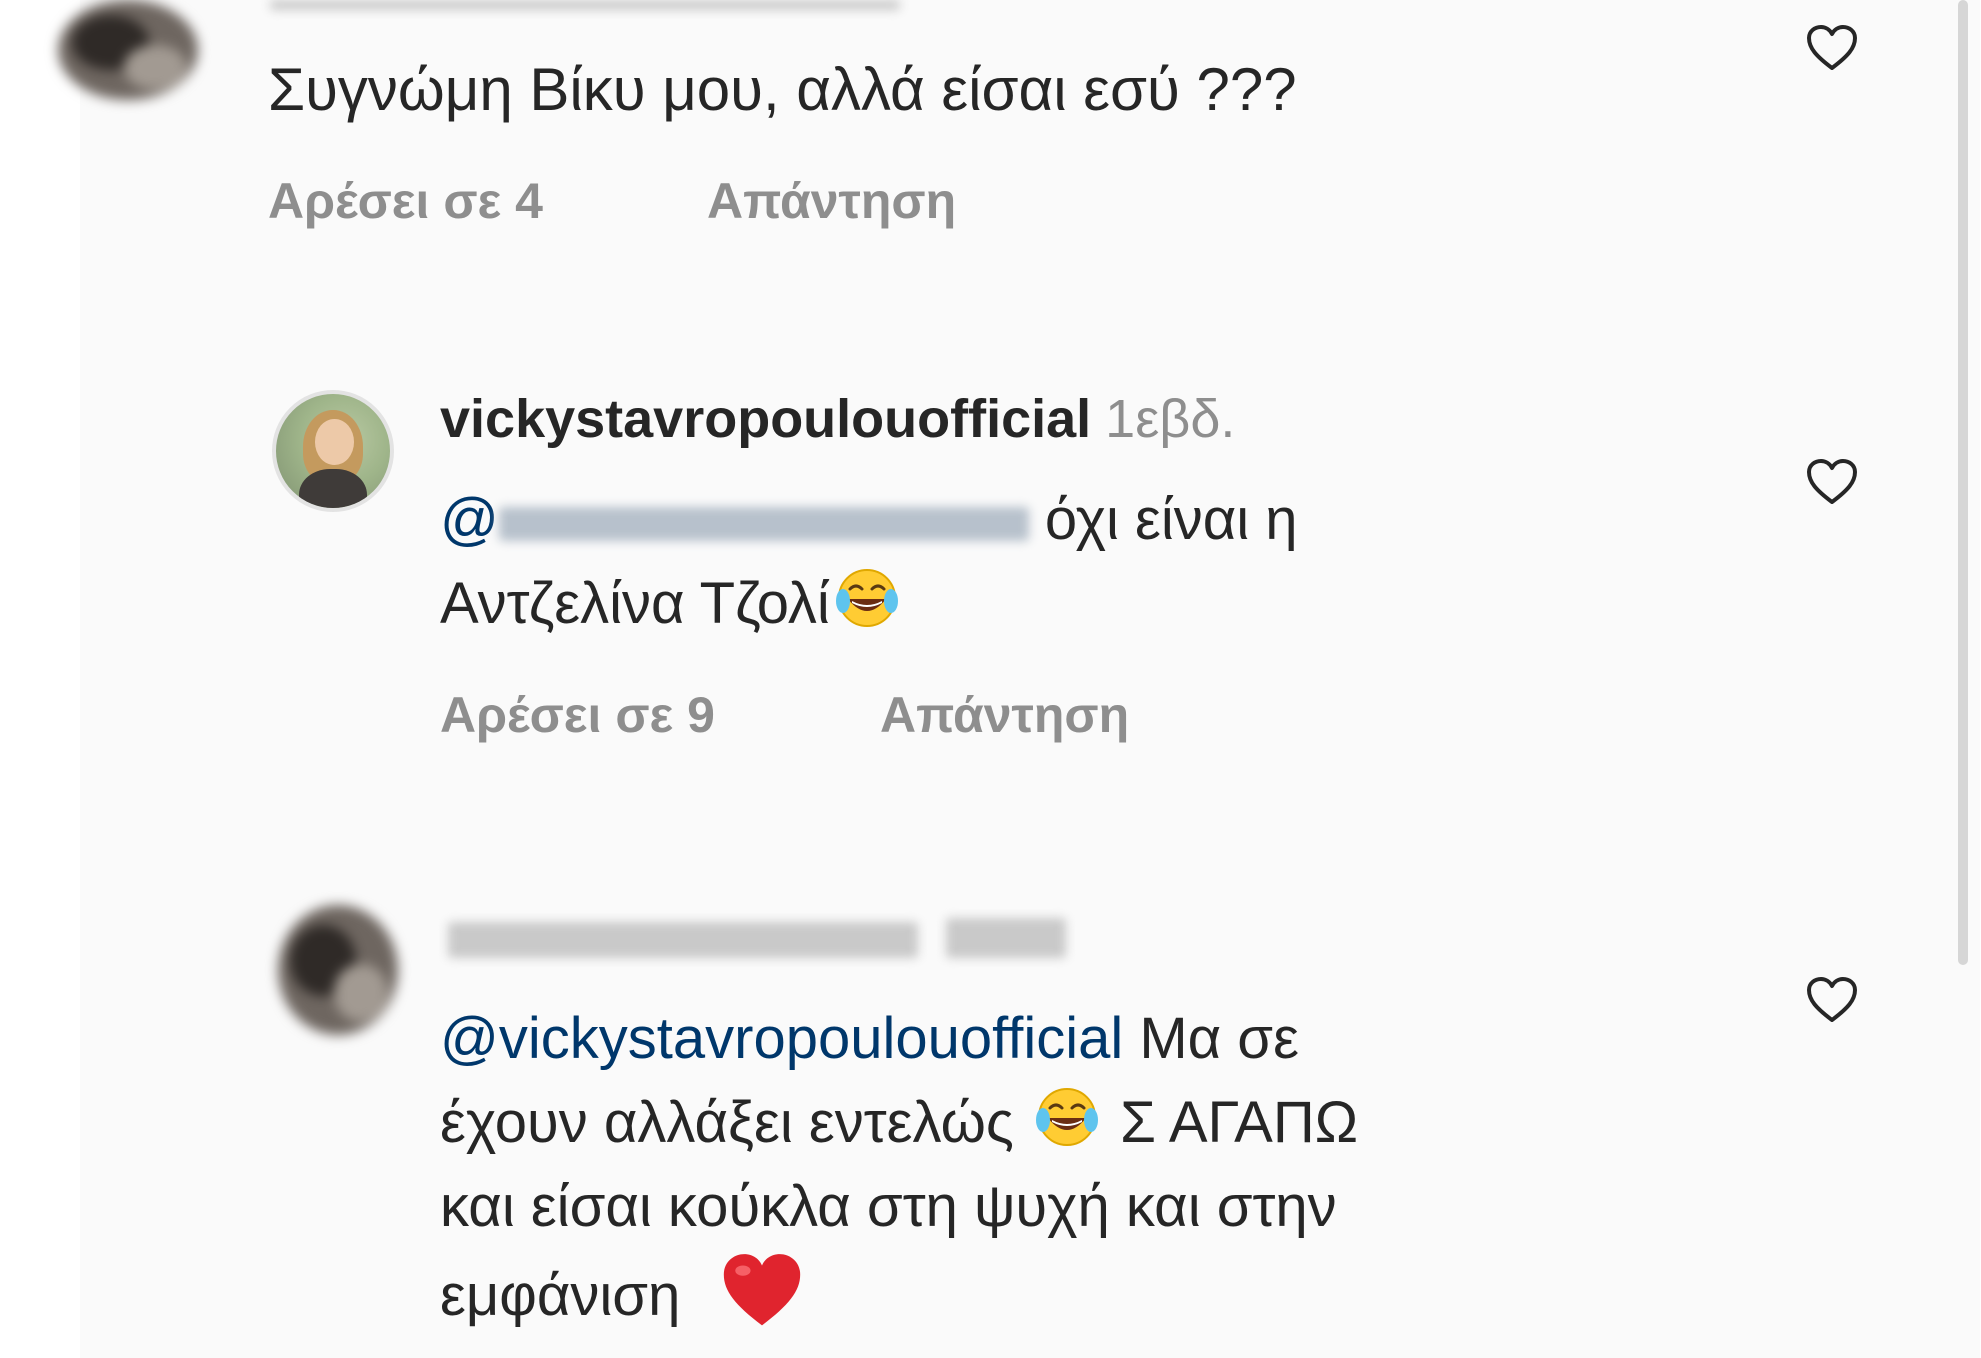  I want to click on comment-text-part2: έχουν αλλάξει εντελώς, so click(727, 1122).